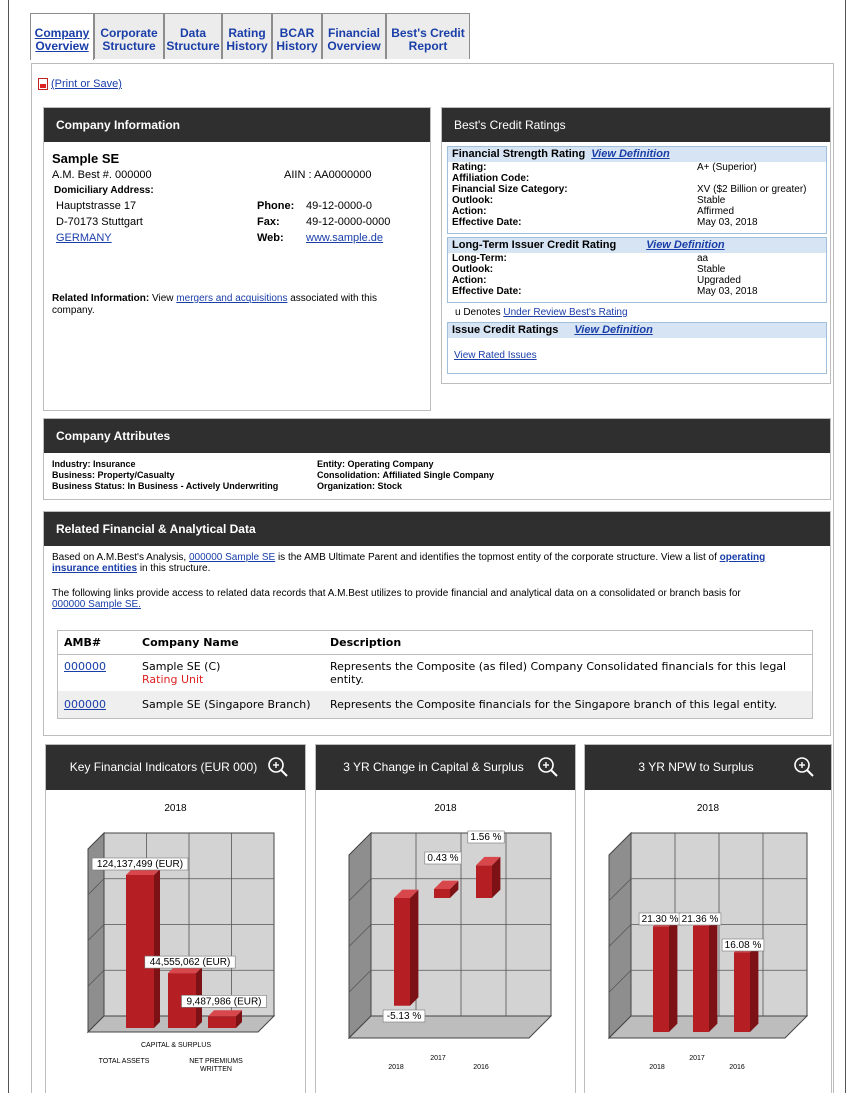 The height and width of the screenshot is (1105, 854). What do you see at coordinates (445, 767) in the screenshot?
I see `chart-panel-title: 3 YR Change in Capital & Surplus` at bounding box center [445, 767].